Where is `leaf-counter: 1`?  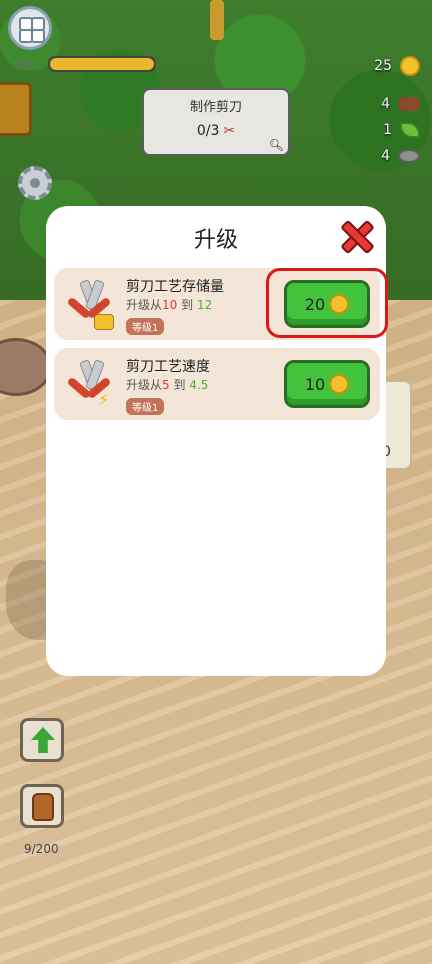 leaf-counter: 1 is located at coordinates (401, 130).